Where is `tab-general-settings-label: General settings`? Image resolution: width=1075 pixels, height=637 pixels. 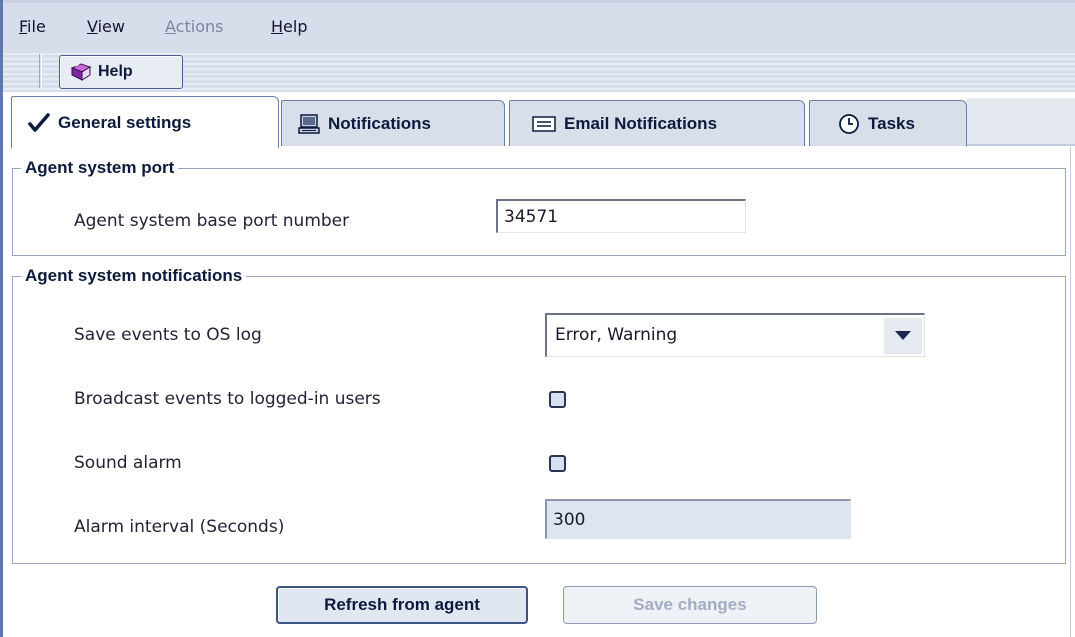 tab-general-settings-label: General settings is located at coordinates (125, 122).